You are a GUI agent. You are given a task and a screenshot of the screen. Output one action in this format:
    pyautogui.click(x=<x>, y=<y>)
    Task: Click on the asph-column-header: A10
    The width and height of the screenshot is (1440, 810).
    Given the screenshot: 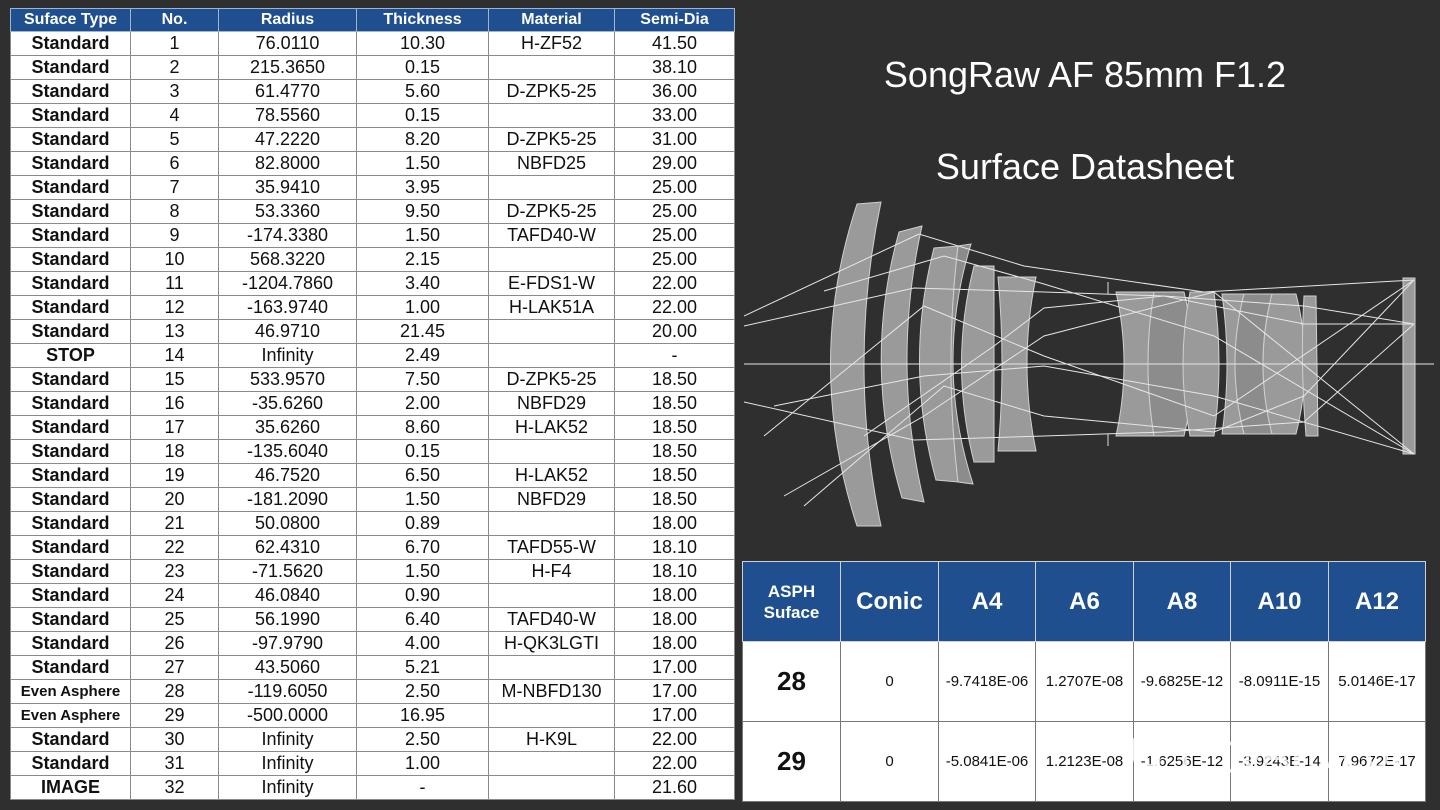 What is the action you would take?
    pyautogui.click(x=1279, y=601)
    